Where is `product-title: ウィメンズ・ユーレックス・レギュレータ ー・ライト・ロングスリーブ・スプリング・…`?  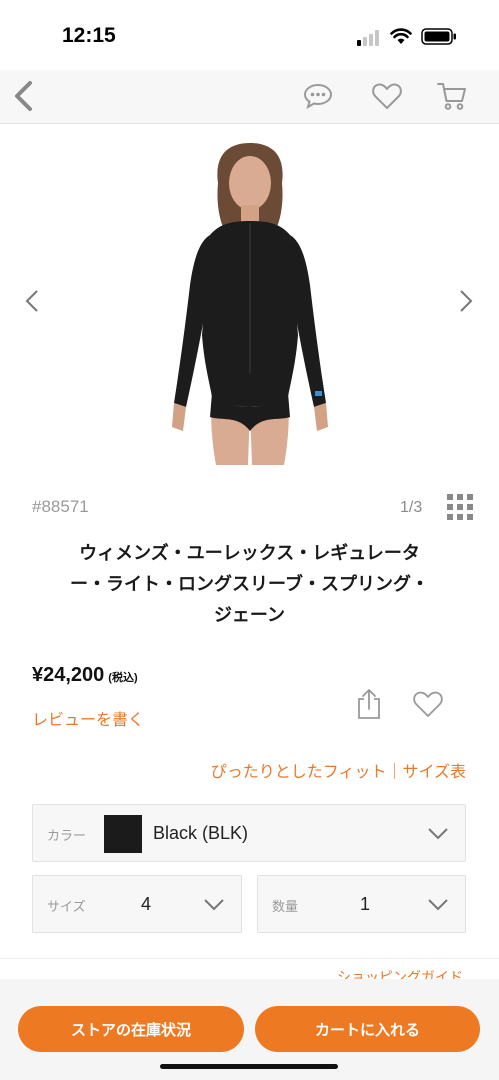 product-title: ウィメンズ・ユーレックス・レギュレータ ー・ライト・ロングスリーブ・スプリング・… is located at coordinates (249, 584).